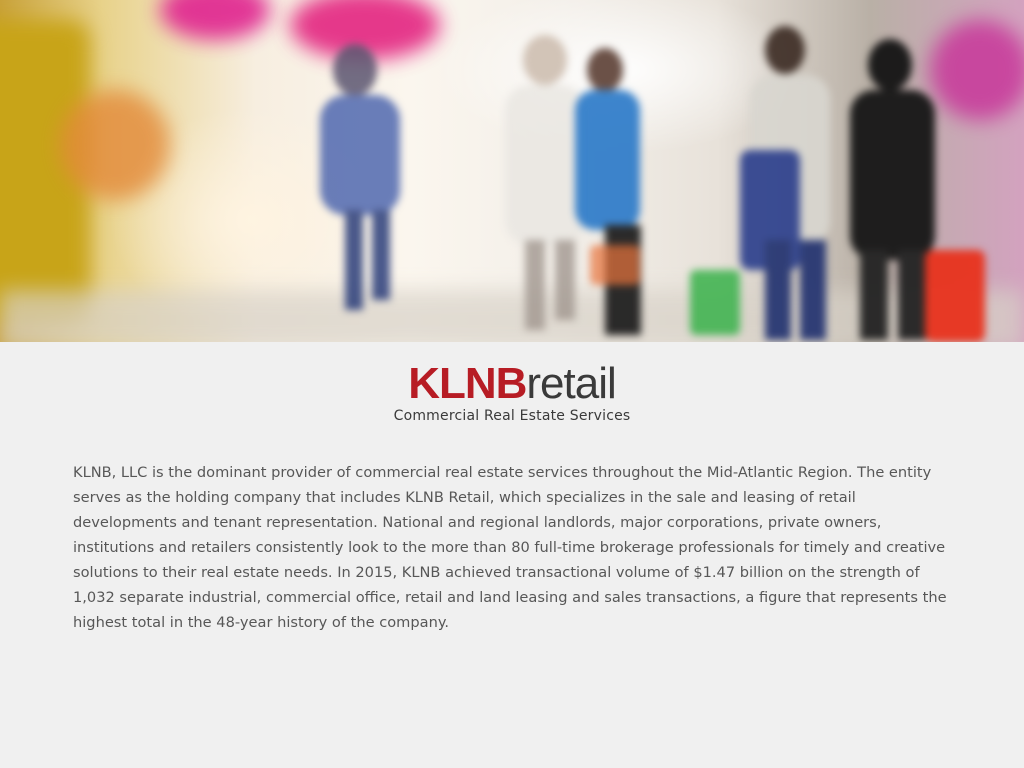 Image resolution: width=1024 pixels, height=768 pixels. What do you see at coordinates (512, 416) in the screenshot?
I see `logo-tagline: Commercial Real Estate Services` at bounding box center [512, 416].